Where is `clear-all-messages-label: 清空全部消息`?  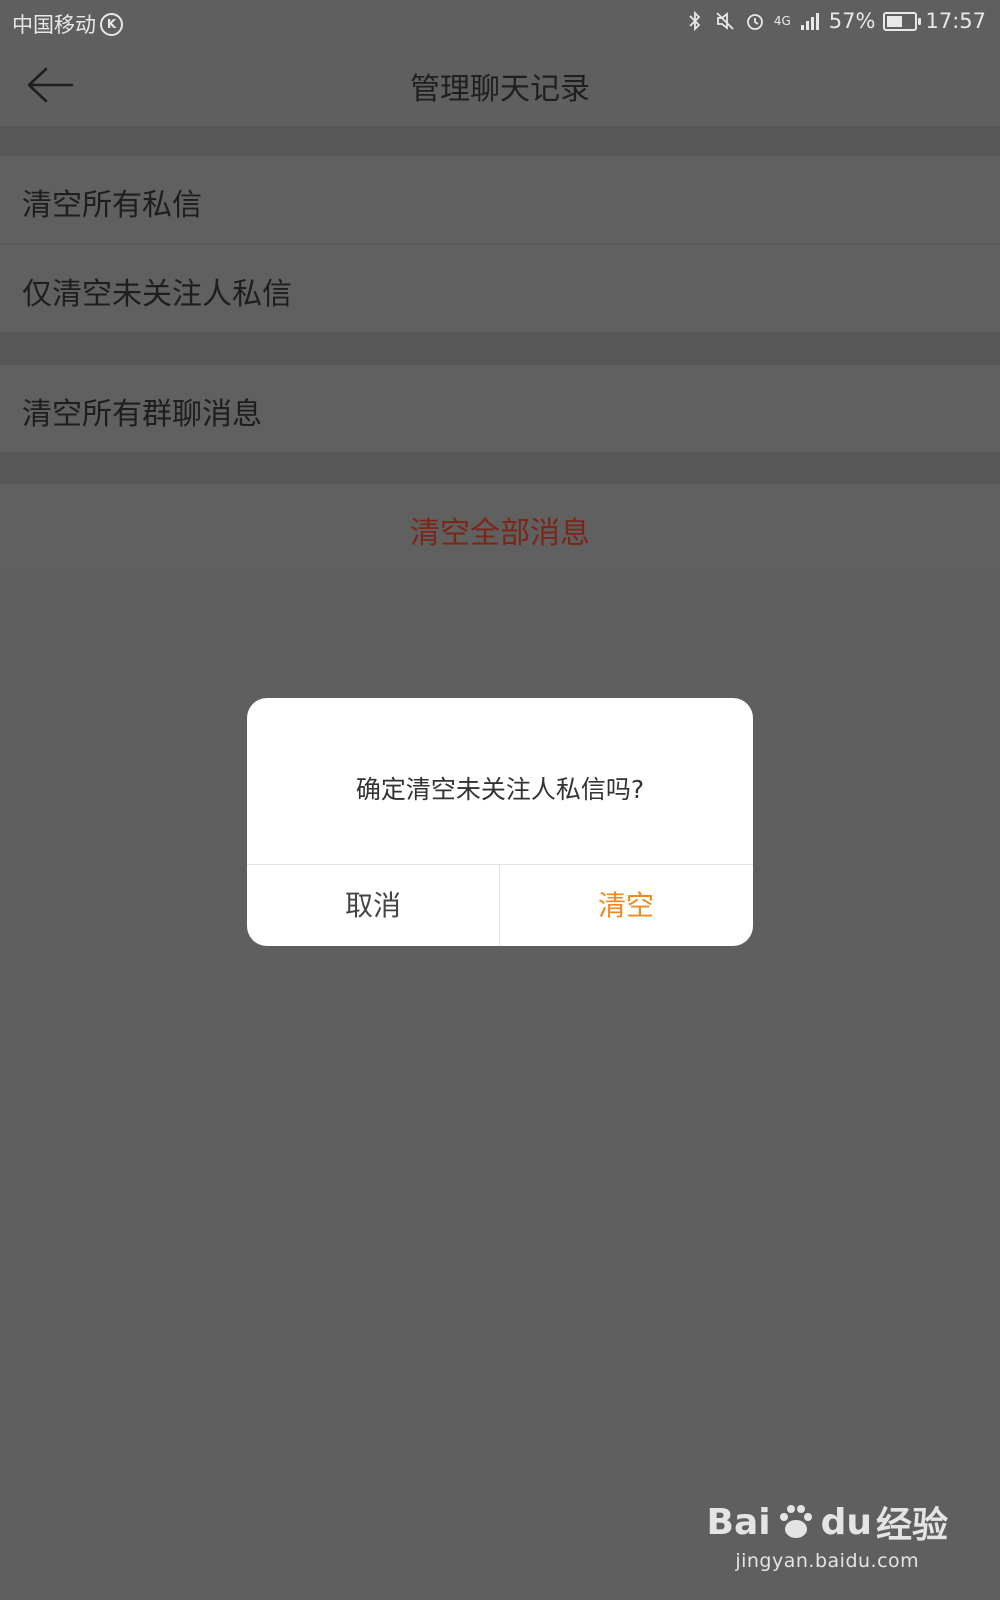 clear-all-messages-label: 清空全部消息 is located at coordinates (500, 533).